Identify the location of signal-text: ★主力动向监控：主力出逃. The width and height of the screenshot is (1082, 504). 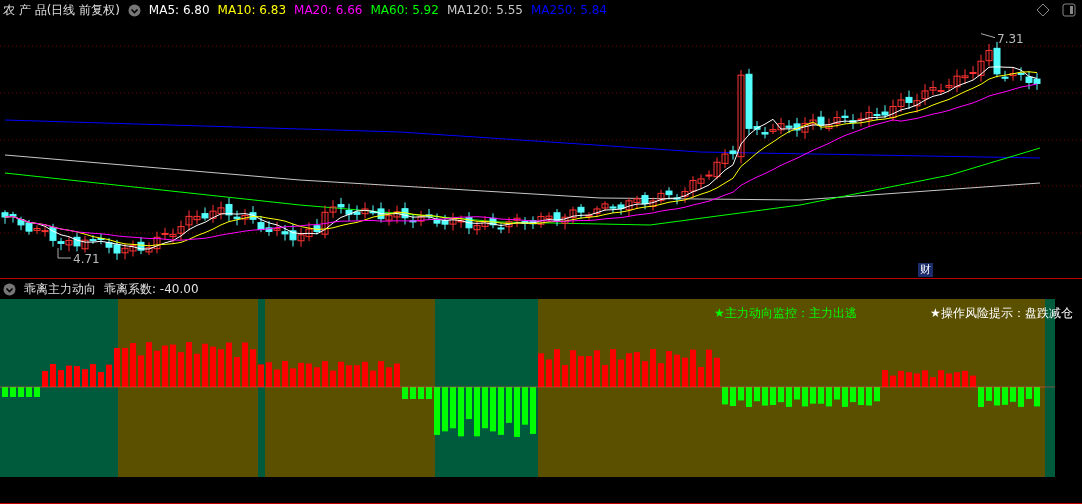
(785, 313).